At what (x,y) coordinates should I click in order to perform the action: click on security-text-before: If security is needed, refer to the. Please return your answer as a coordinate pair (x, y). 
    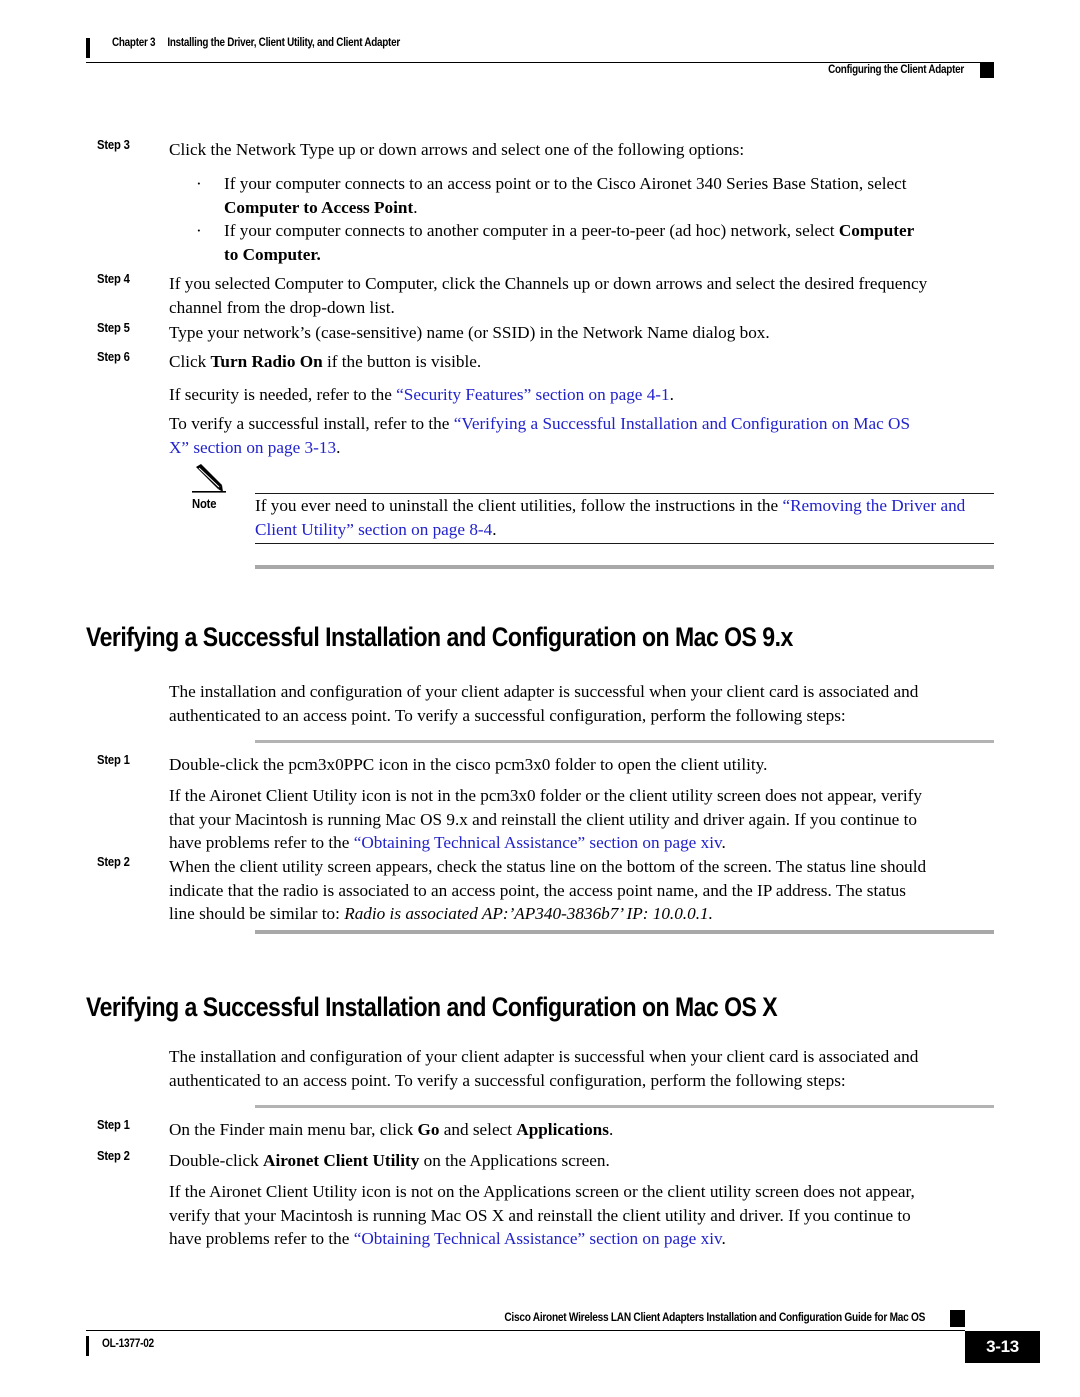
    Looking at the image, I should click on (283, 394).